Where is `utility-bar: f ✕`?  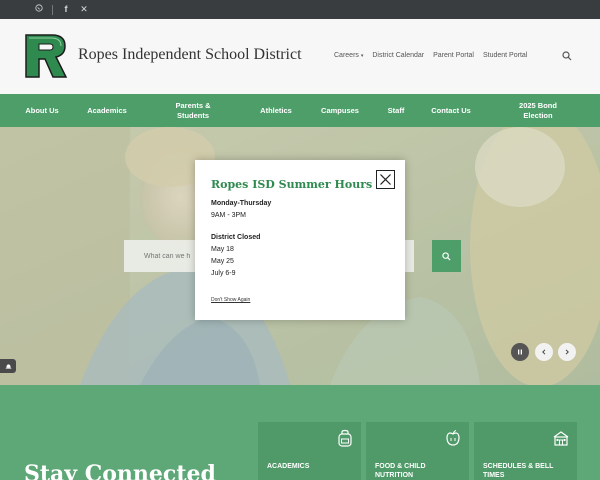 utility-bar: f ✕ is located at coordinates (300, 9).